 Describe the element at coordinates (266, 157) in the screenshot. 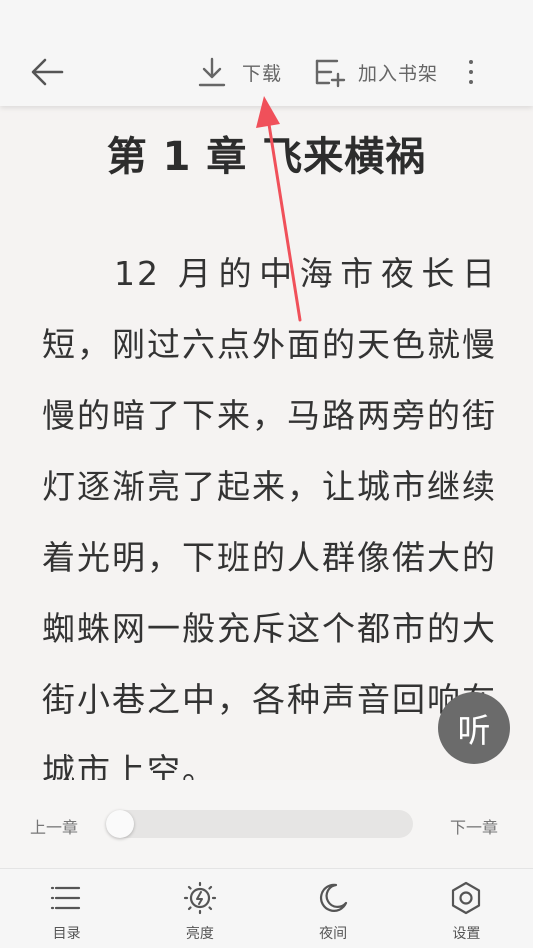

I see `chapter-title: 第 1 章 飞来横祸` at that location.